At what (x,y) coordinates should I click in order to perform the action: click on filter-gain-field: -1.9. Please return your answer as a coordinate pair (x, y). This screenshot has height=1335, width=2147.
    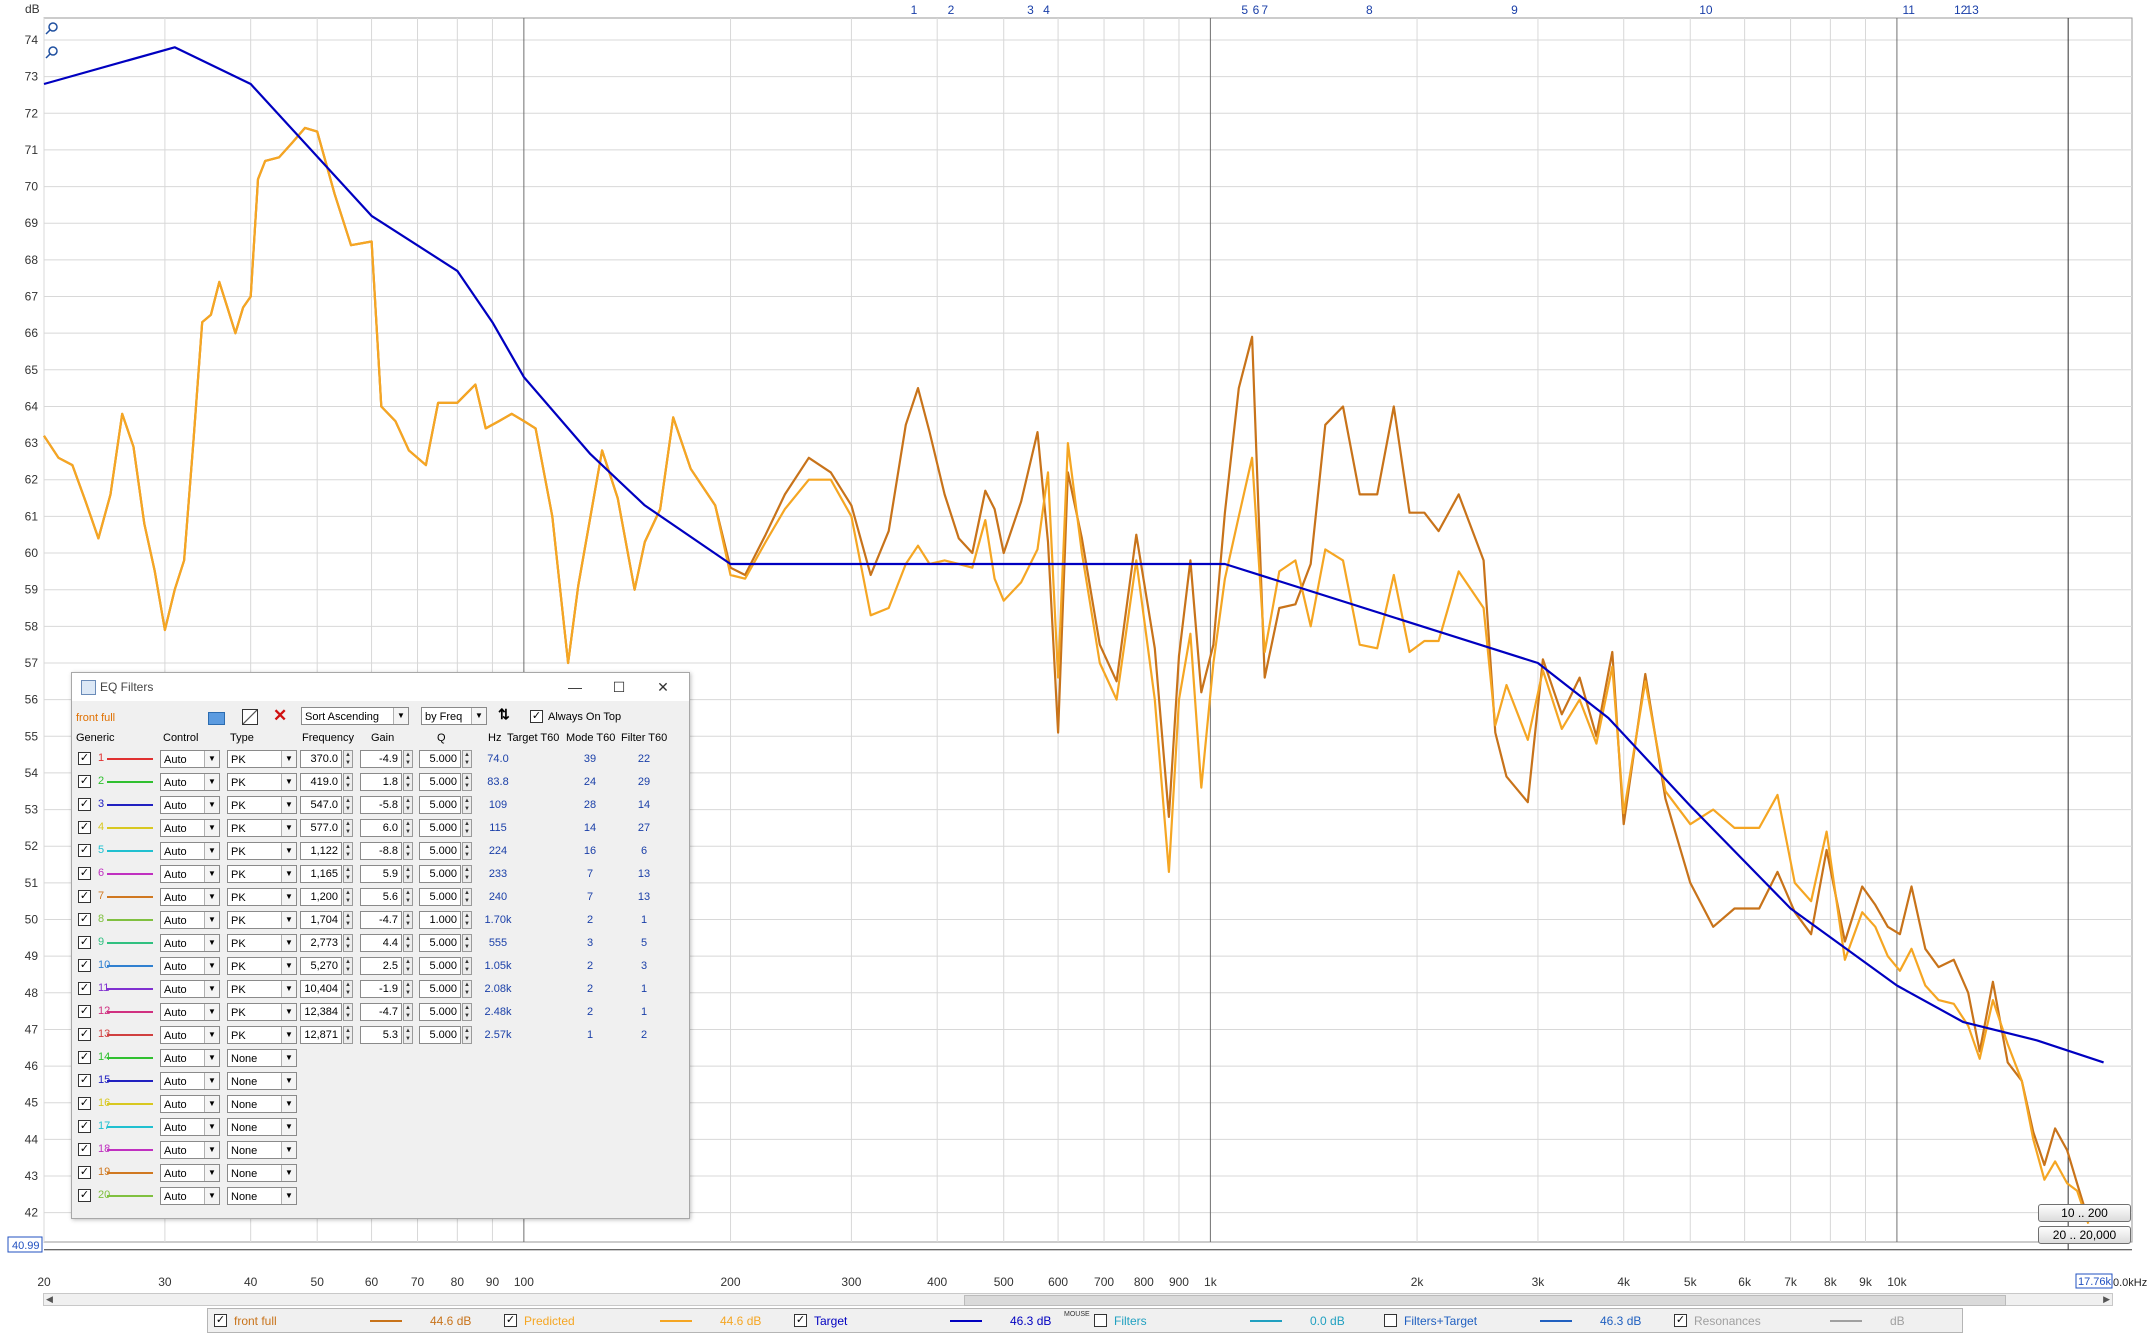
    Looking at the image, I should click on (381, 989).